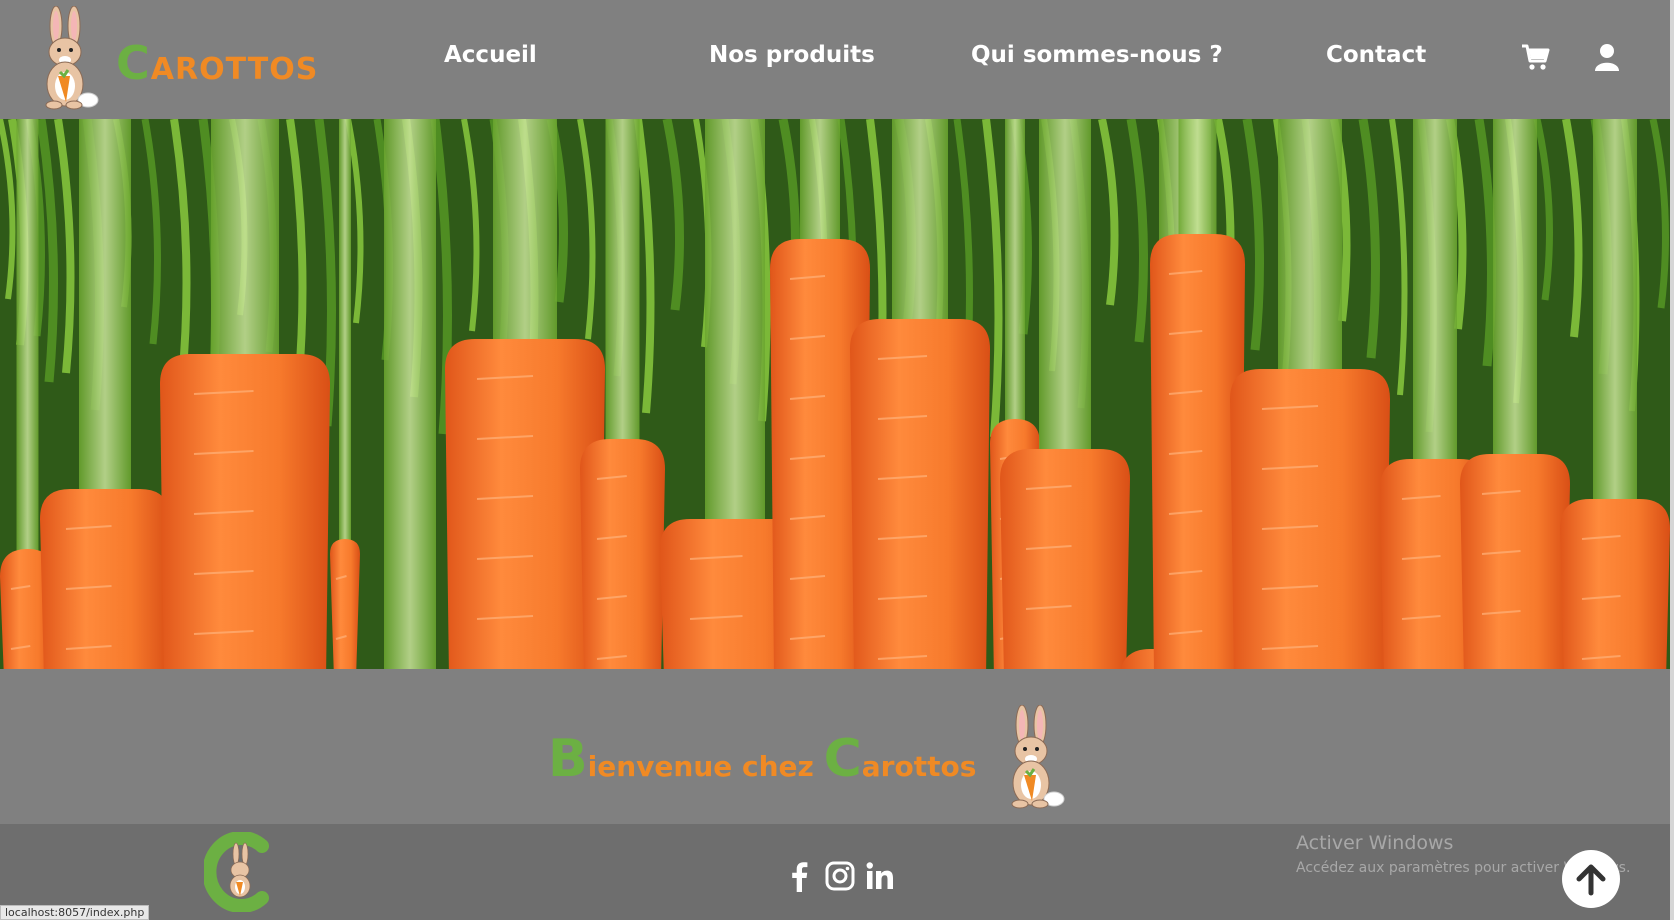 The image size is (1674, 920). I want to click on nav-accueil: Accueil, so click(490, 55).